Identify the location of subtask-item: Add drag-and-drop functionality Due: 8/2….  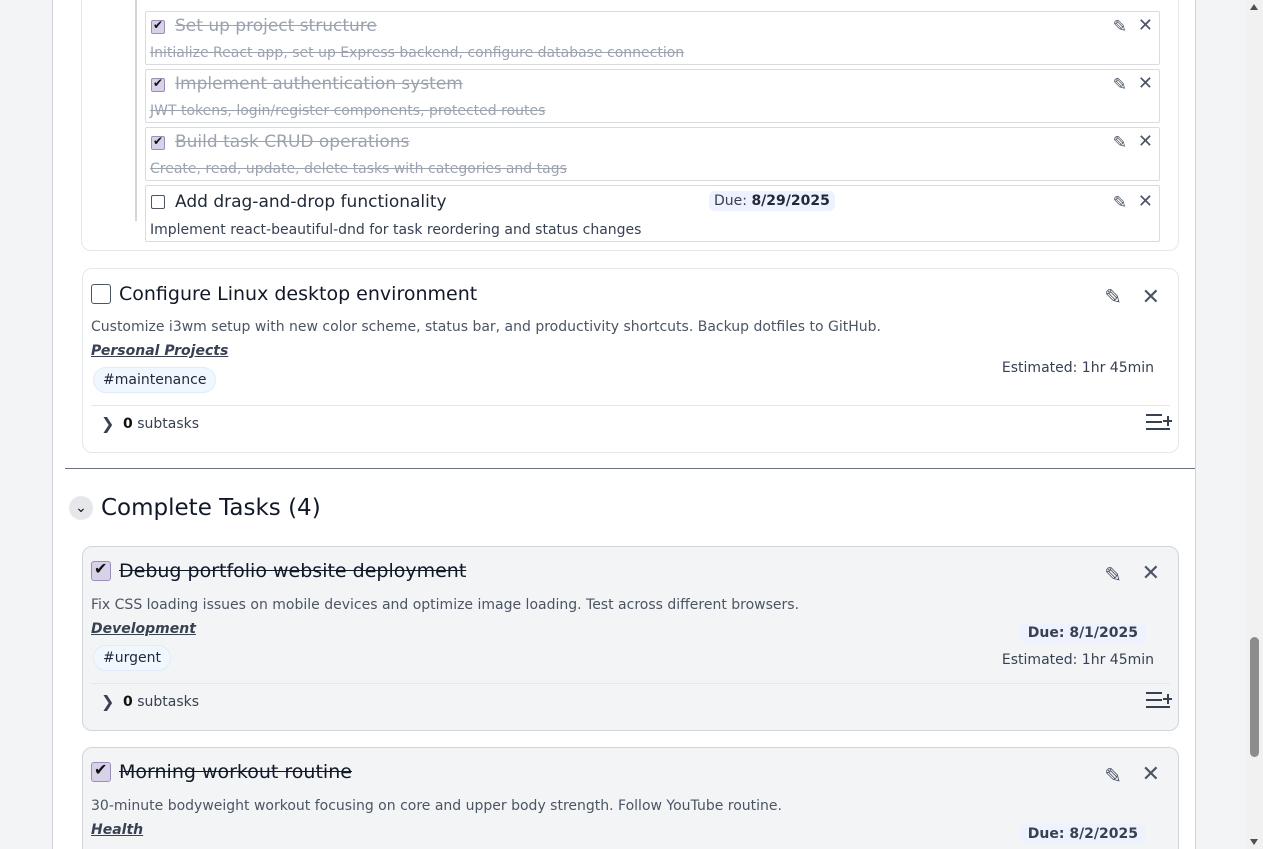
(652, 213).